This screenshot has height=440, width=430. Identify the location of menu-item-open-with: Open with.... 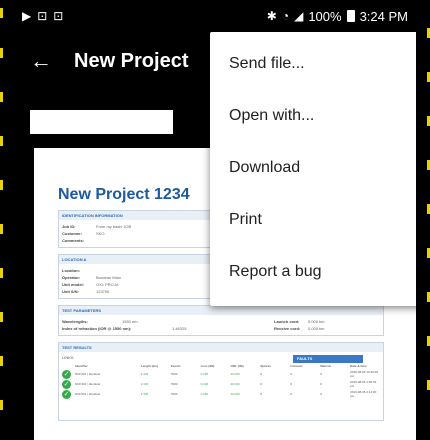
(313, 116).